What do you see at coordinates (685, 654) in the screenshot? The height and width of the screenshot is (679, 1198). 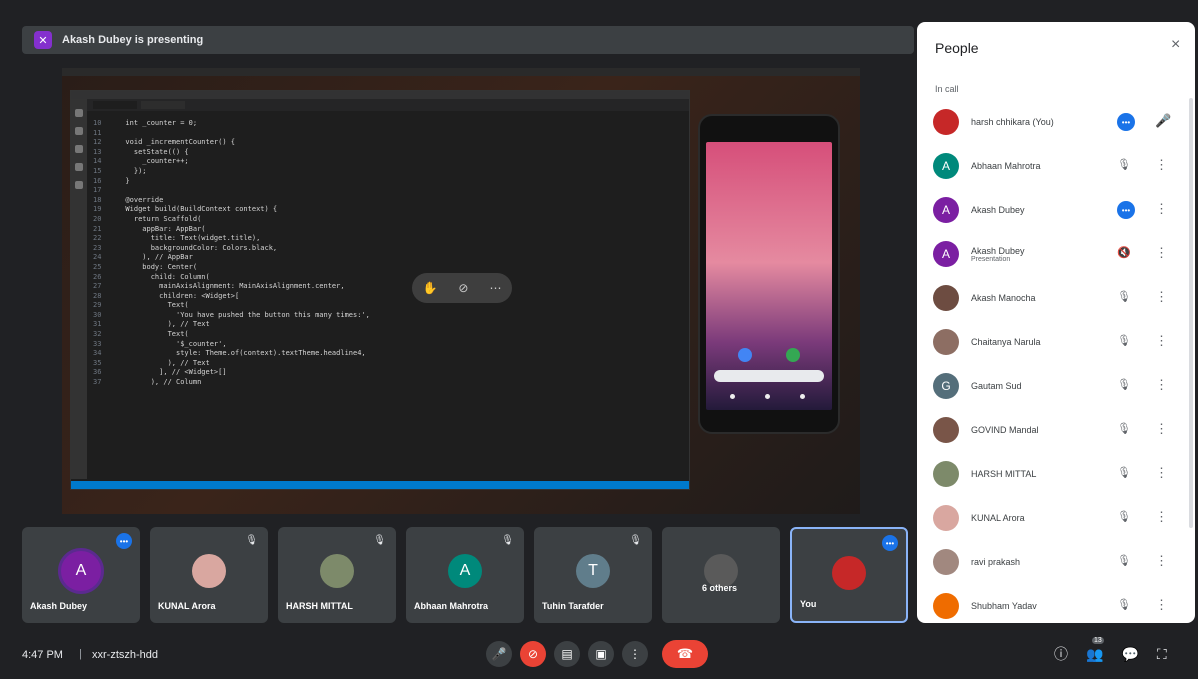 I see `hangup-icon: ☎` at bounding box center [685, 654].